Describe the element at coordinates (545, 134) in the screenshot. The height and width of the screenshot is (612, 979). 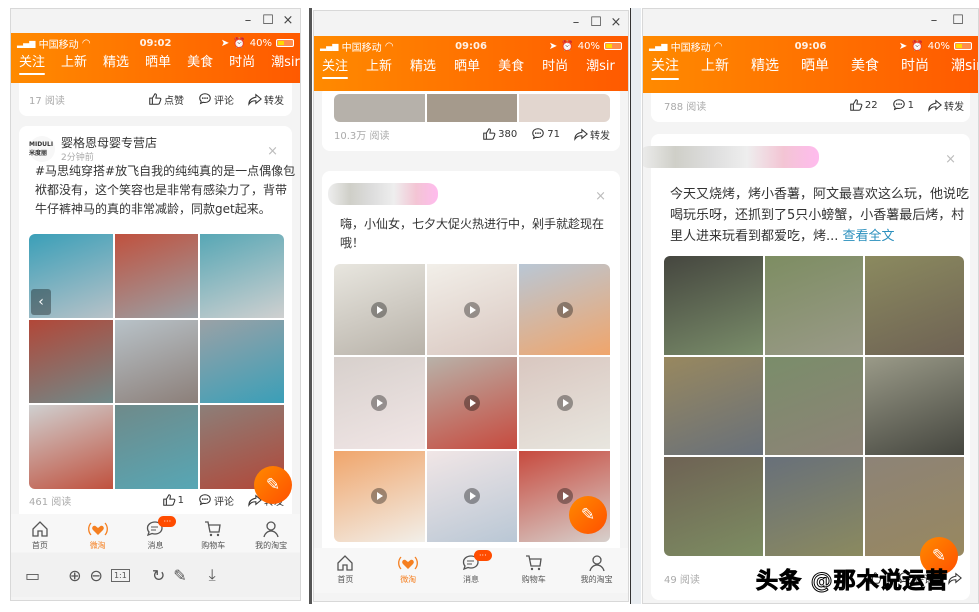
I see `comment-button: 71` at that location.